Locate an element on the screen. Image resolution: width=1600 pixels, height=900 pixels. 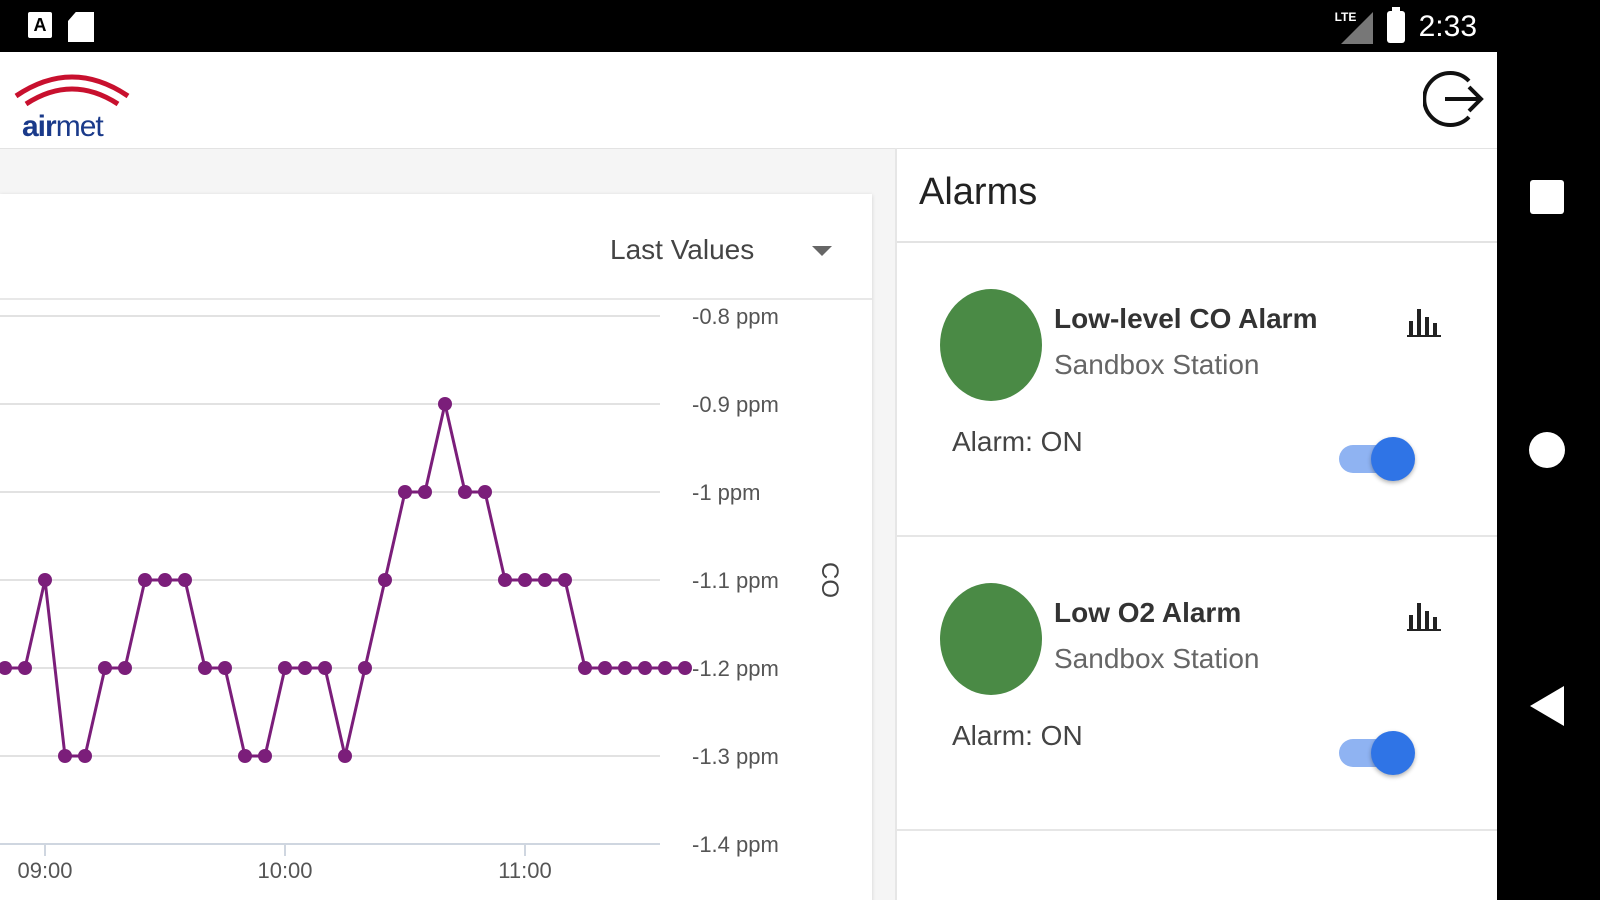
airmet-logo: airmet is located at coordinates (72, 104).